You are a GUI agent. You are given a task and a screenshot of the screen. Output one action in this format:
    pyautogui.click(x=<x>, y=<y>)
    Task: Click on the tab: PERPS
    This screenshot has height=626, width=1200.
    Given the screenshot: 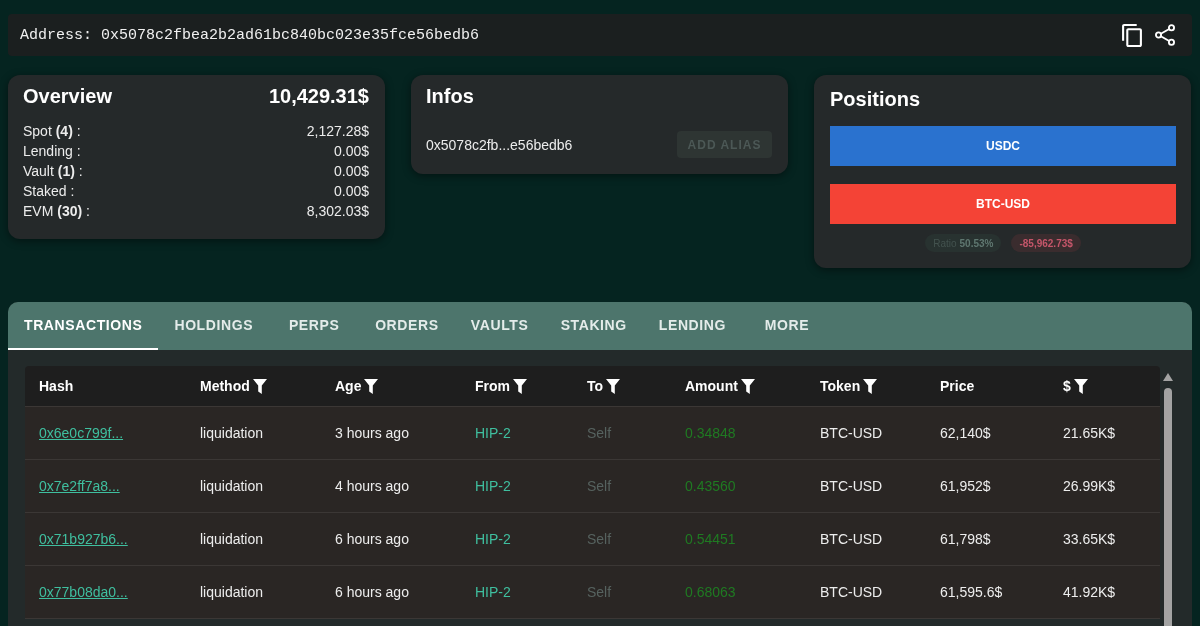 What is the action you would take?
    pyautogui.click(x=314, y=326)
    